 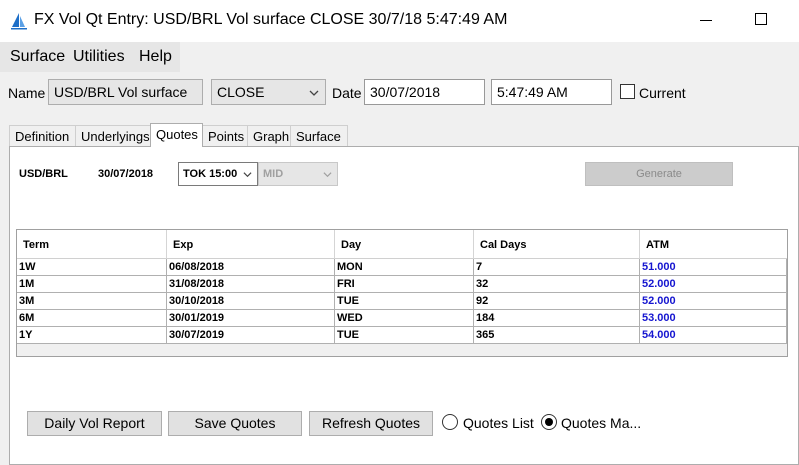 I want to click on quote-side-select: MID, so click(x=298, y=174).